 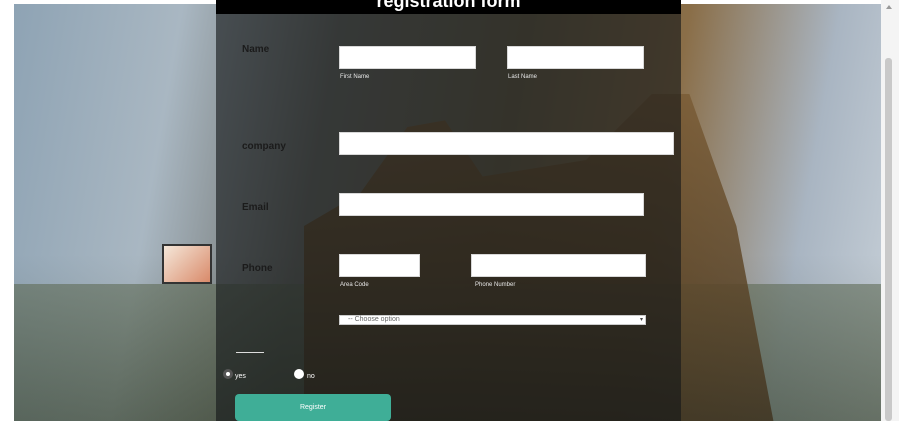 I want to click on phone-number-hint: Phone Number, so click(x=495, y=285).